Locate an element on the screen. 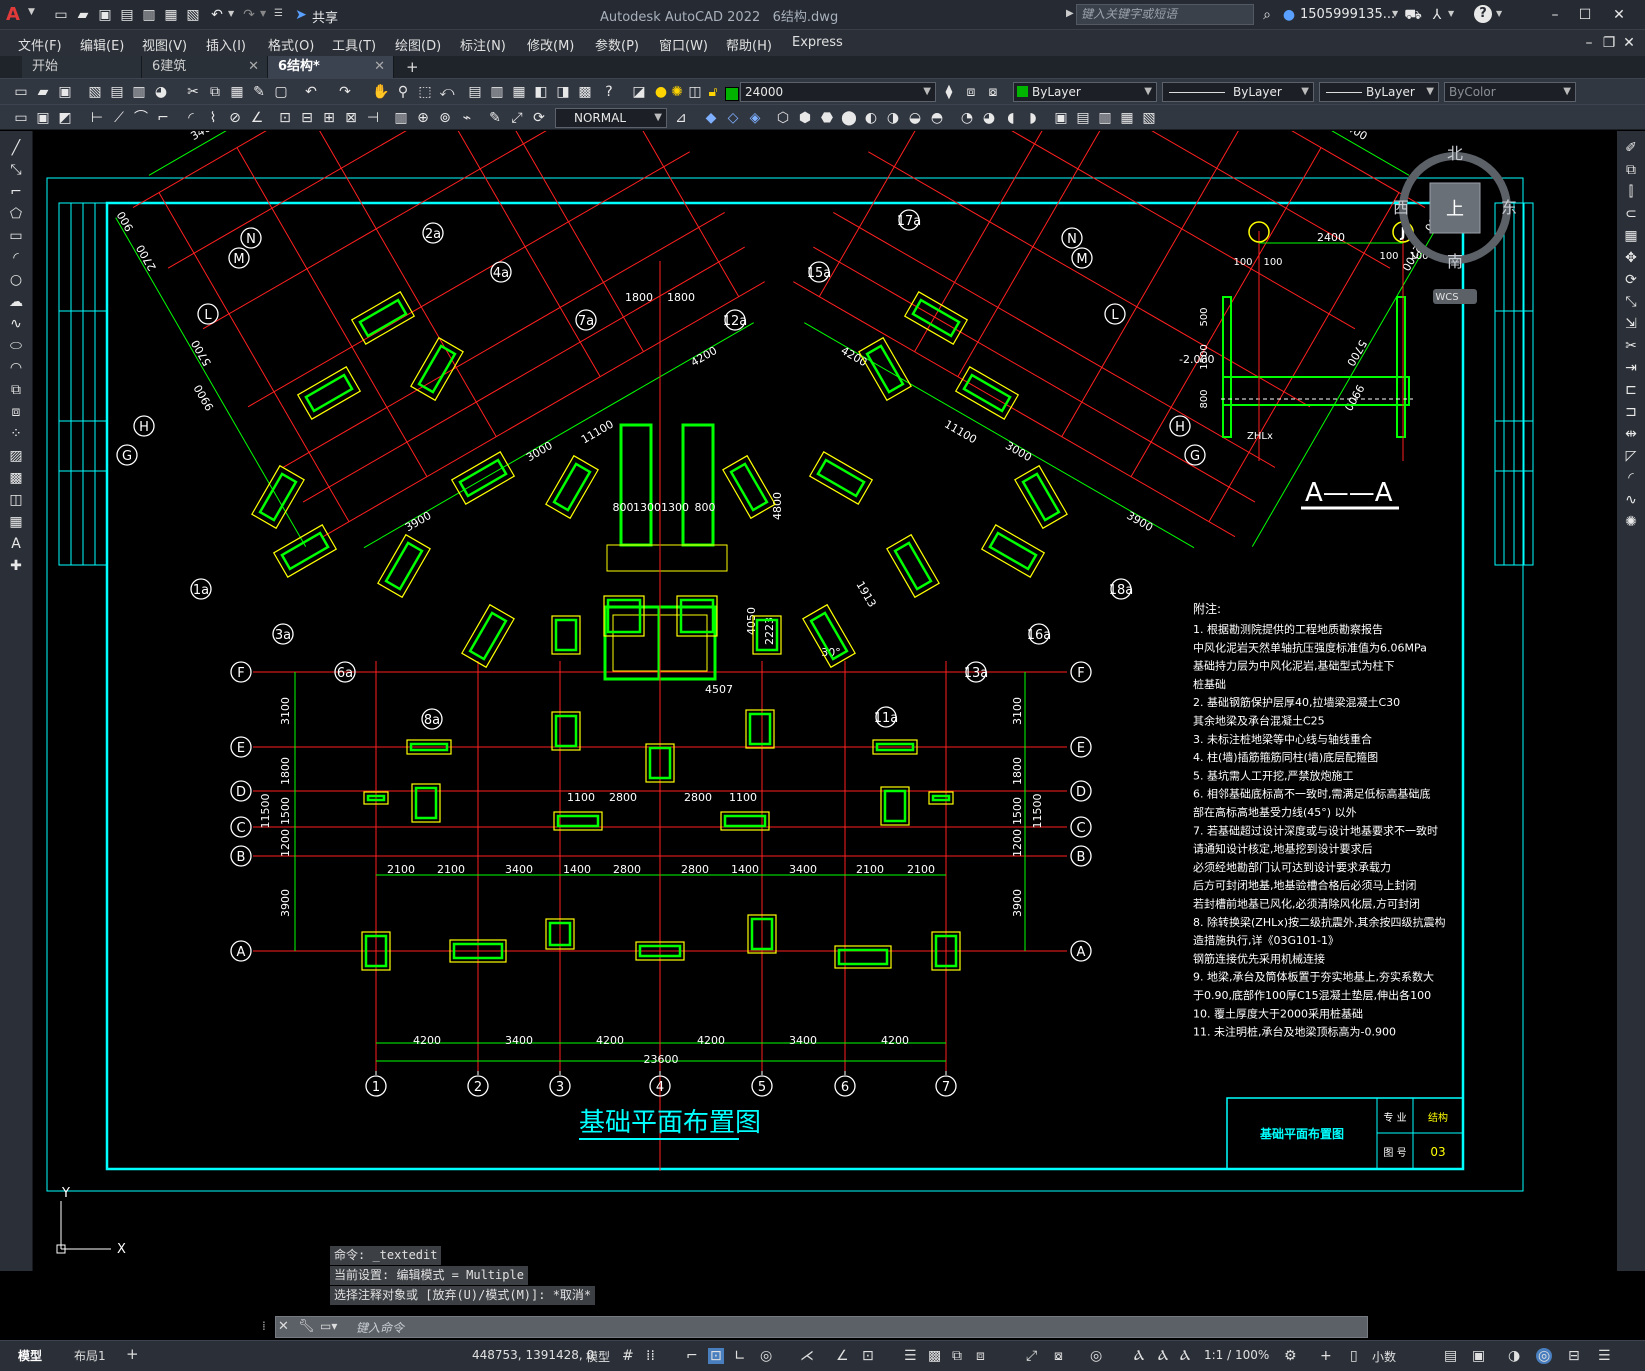  3d-osnap-icon: ⧈ is located at coordinates (980, 1356).